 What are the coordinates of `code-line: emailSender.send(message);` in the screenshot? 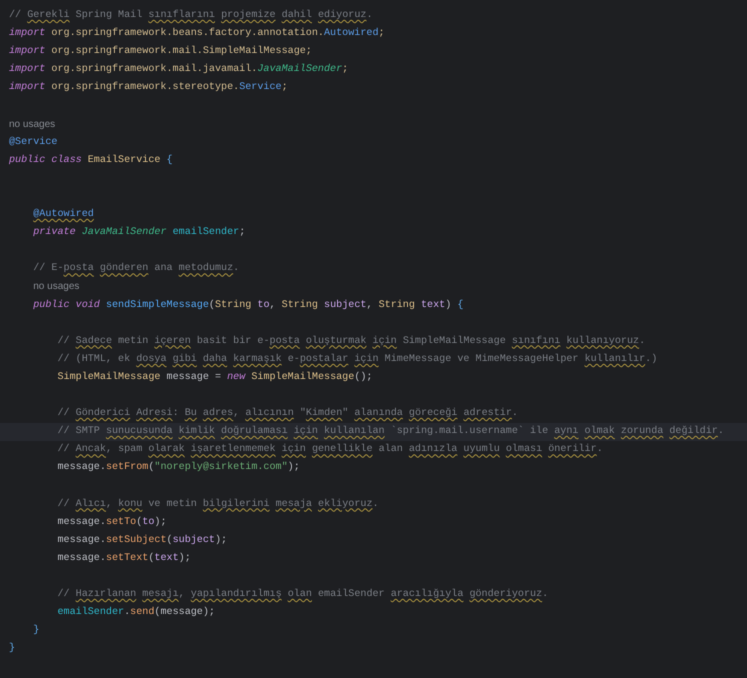 It's located at (135, 613).